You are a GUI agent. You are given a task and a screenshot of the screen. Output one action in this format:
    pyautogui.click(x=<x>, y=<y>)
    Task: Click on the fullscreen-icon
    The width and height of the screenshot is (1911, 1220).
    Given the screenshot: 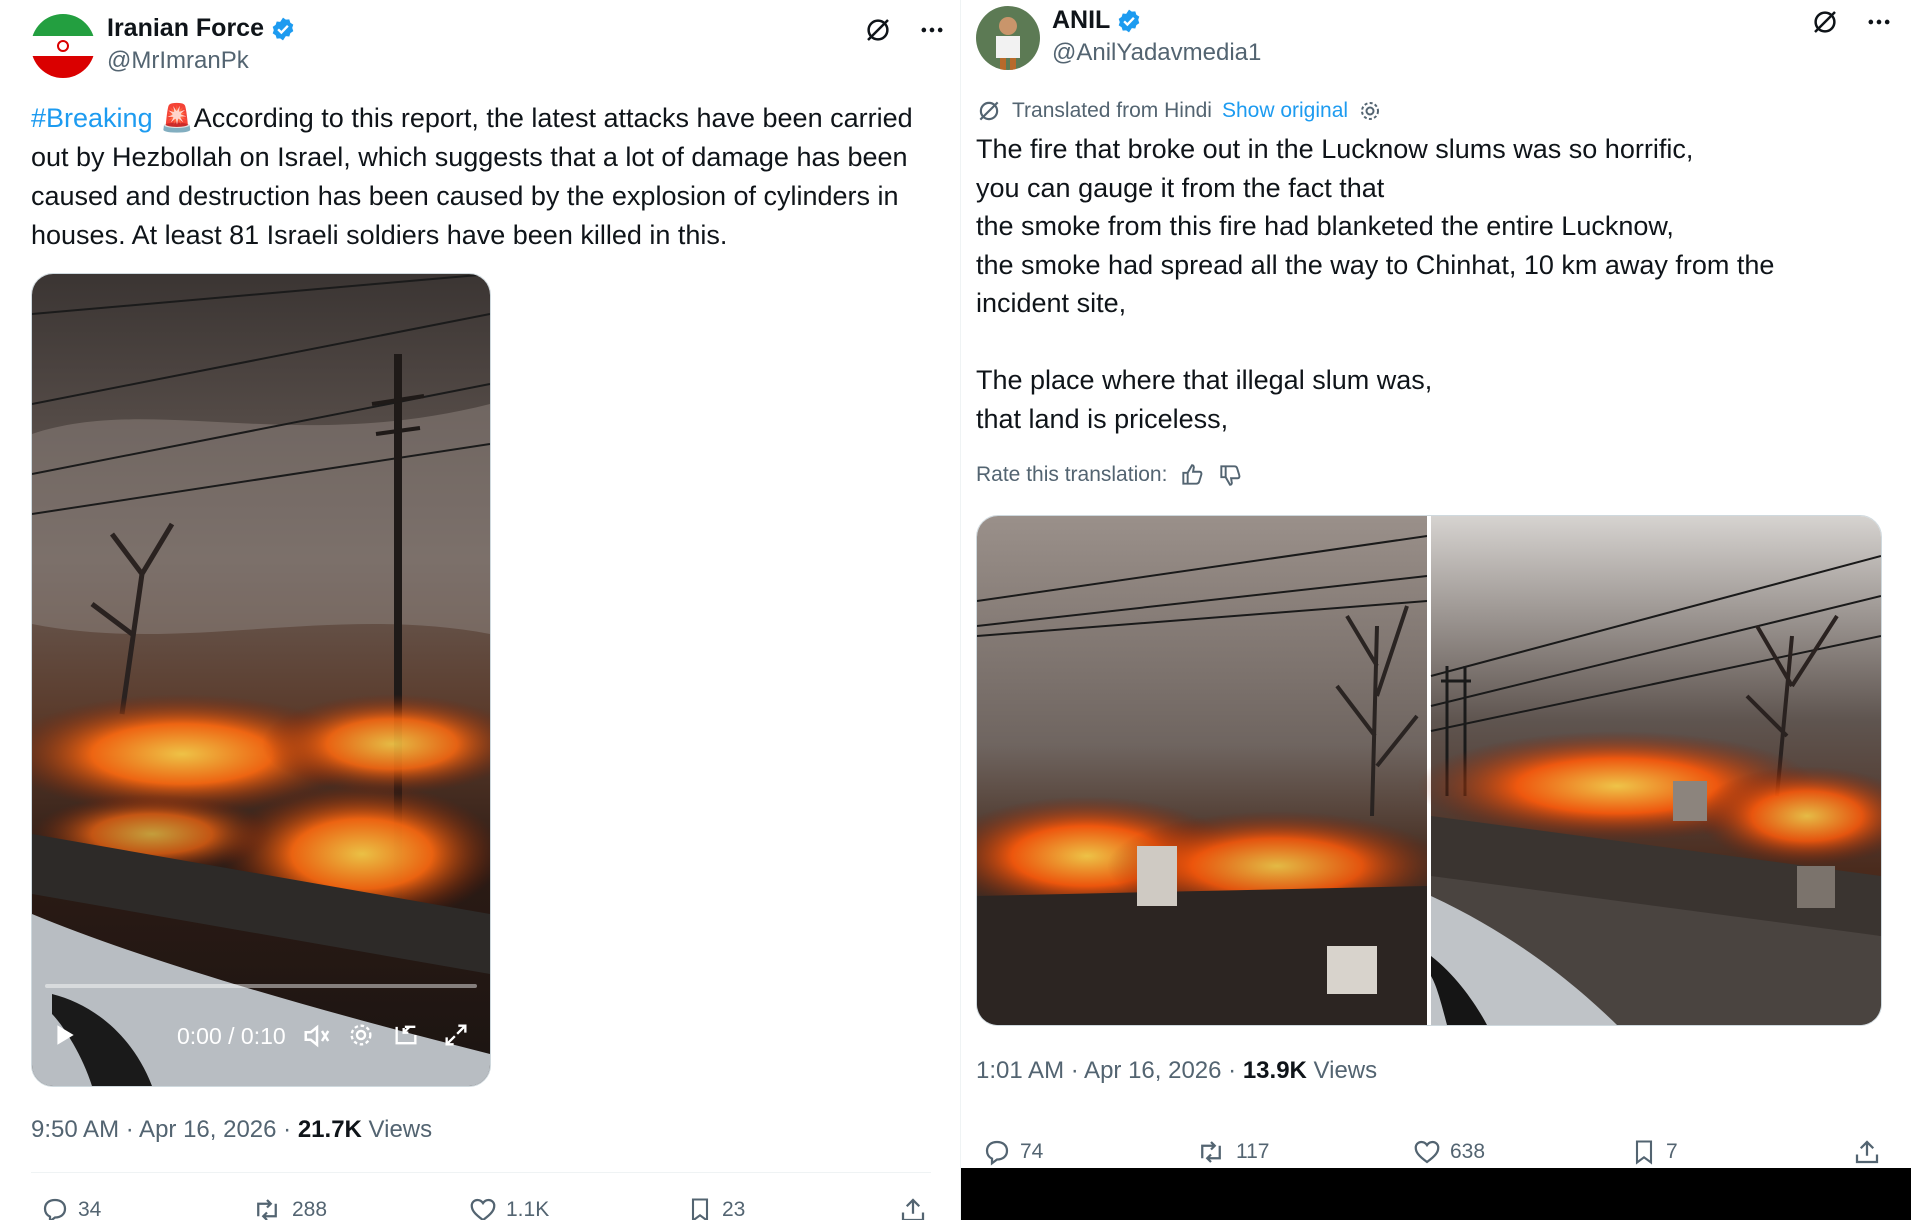 What is the action you would take?
    pyautogui.click(x=456, y=1035)
    